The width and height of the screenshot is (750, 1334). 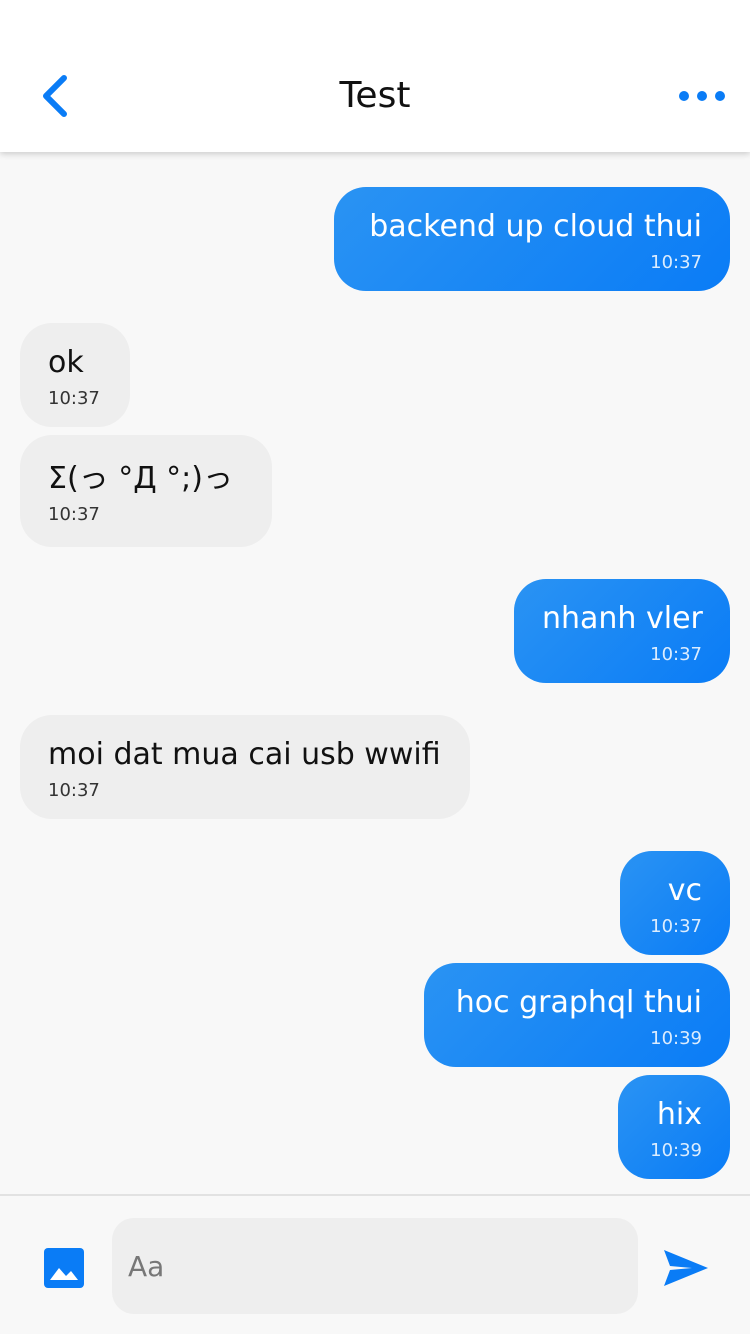 I want to click on send-button, so click(x=686, y=1268).